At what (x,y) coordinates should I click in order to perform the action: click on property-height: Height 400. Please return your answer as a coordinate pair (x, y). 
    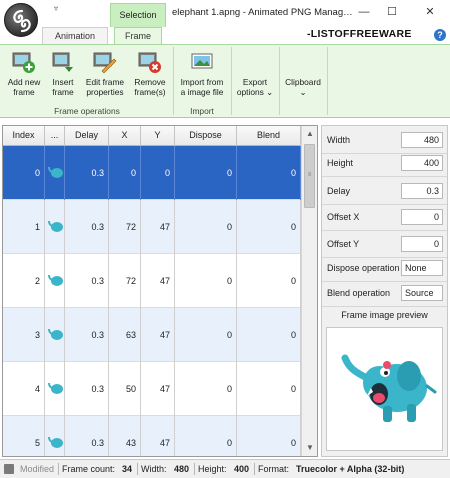
    Looking at the image, I should click on (384, 163).